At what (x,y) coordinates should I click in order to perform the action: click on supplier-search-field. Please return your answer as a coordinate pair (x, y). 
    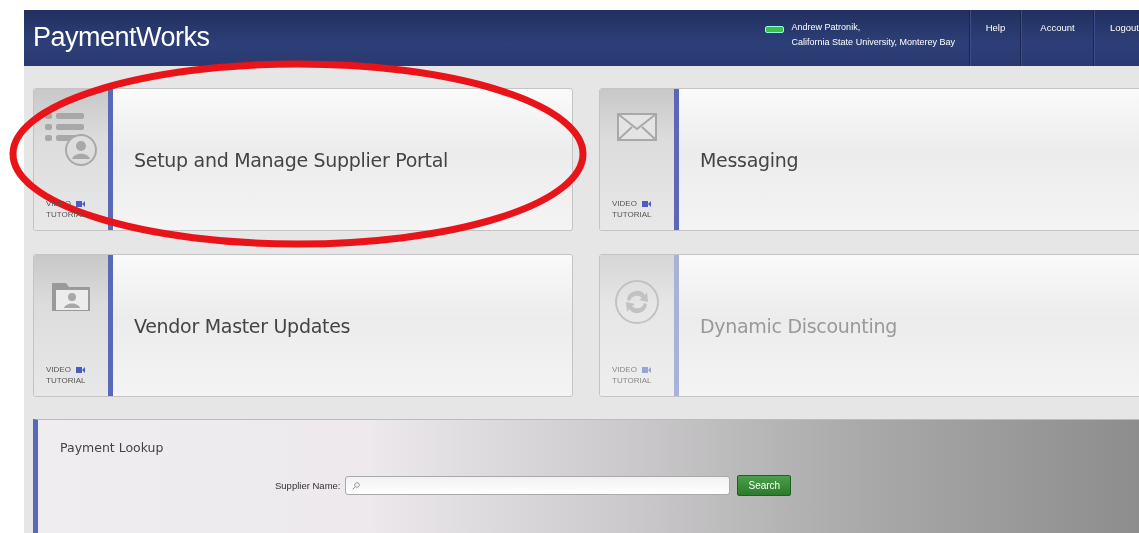
    Looking at the image, I should click on (538, 485).